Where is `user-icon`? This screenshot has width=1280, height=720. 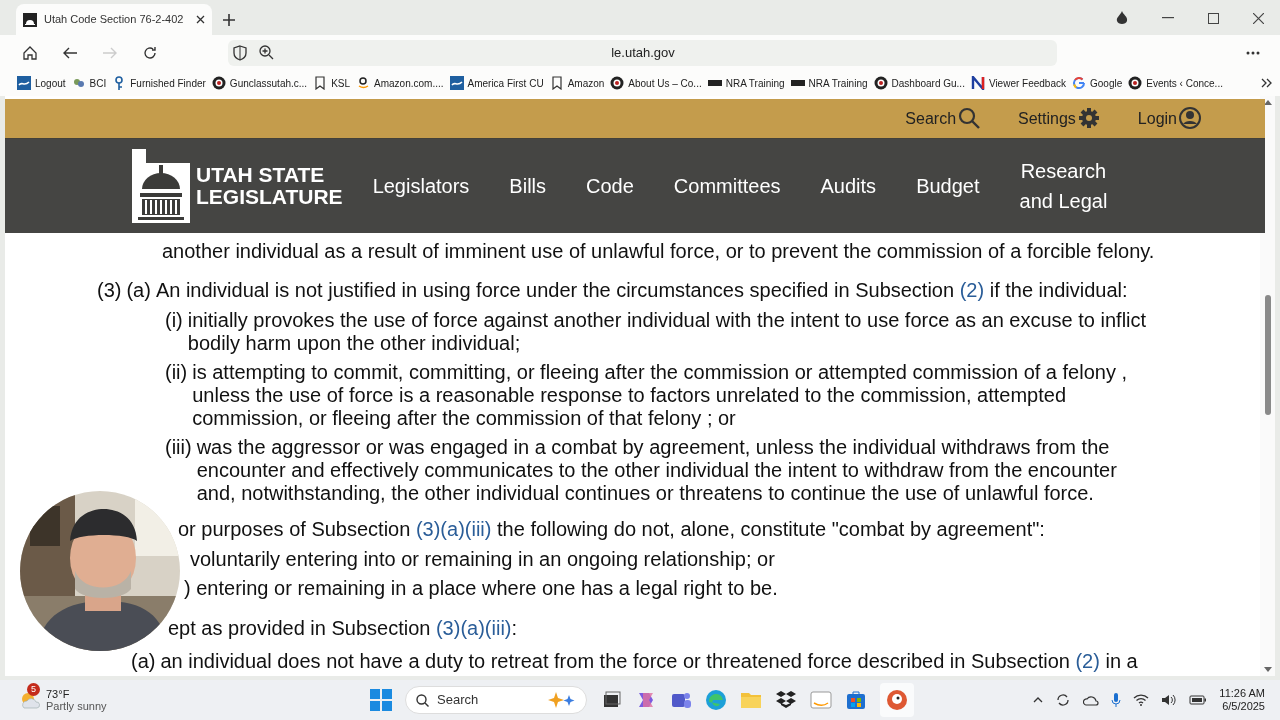 user-icon is located at coordinates (1191, 119).